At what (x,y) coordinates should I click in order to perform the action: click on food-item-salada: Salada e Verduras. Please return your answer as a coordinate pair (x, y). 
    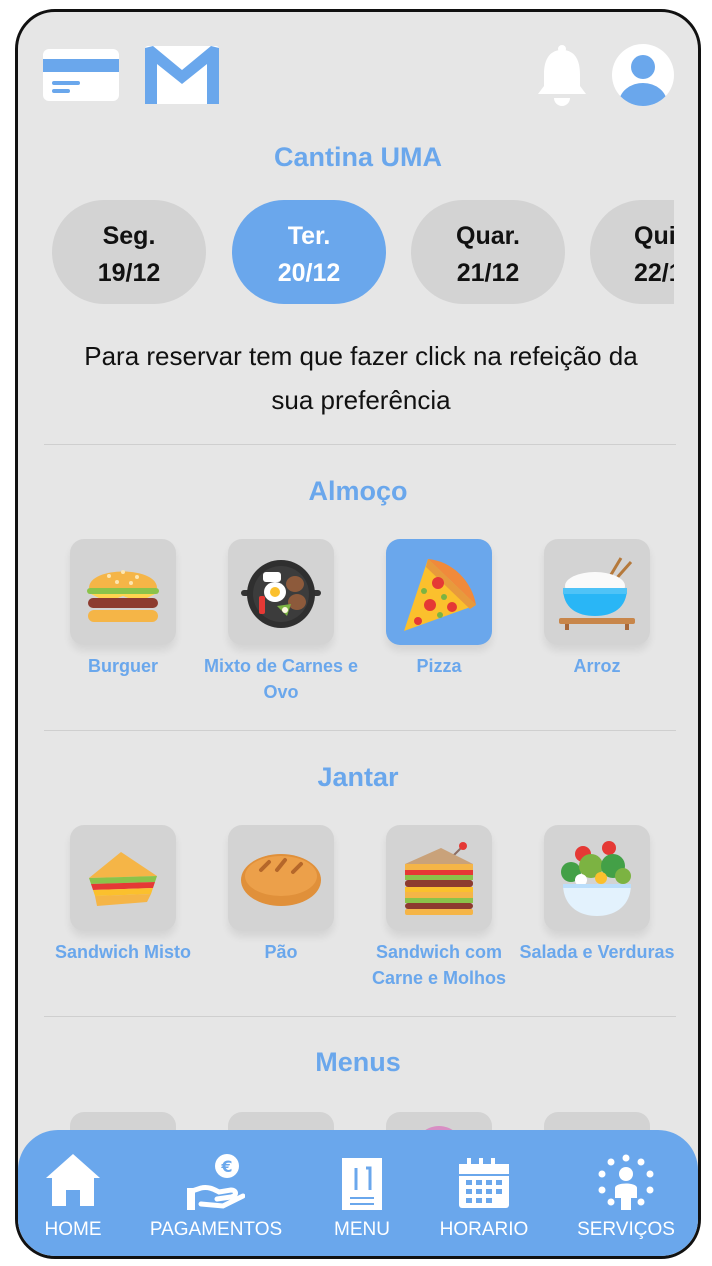
    Looking at the image, I should click on (597, 895).